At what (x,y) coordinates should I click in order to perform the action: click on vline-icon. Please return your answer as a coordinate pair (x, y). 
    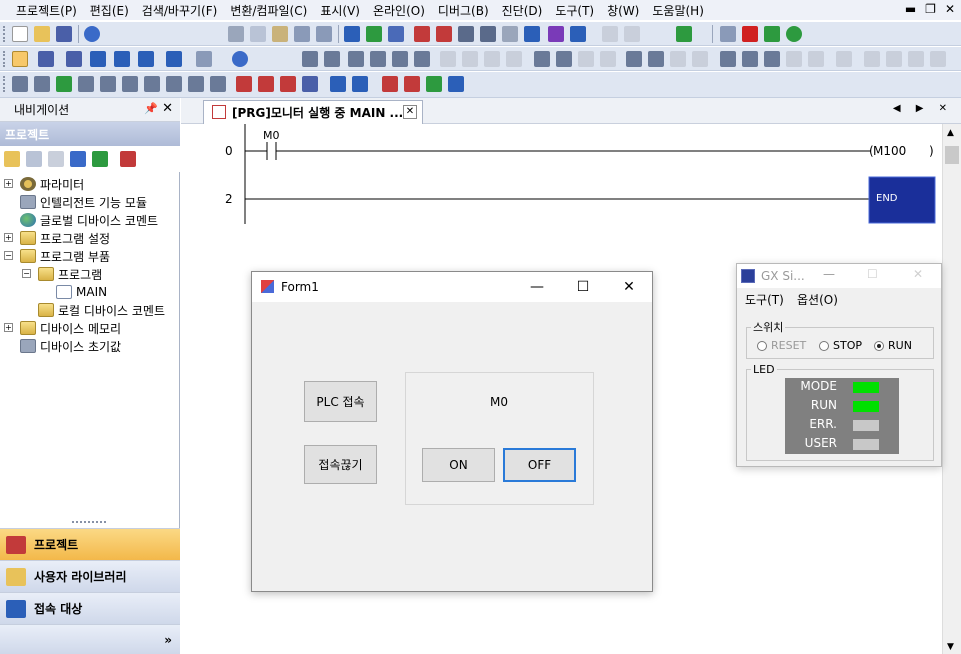
    Looking at the image, I should click on (470, 59).